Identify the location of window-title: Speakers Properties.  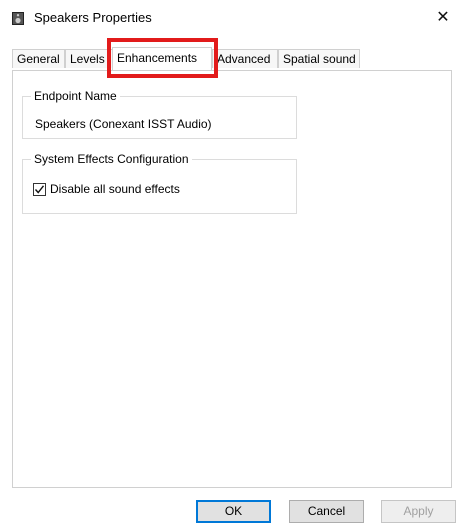
(93, 17).